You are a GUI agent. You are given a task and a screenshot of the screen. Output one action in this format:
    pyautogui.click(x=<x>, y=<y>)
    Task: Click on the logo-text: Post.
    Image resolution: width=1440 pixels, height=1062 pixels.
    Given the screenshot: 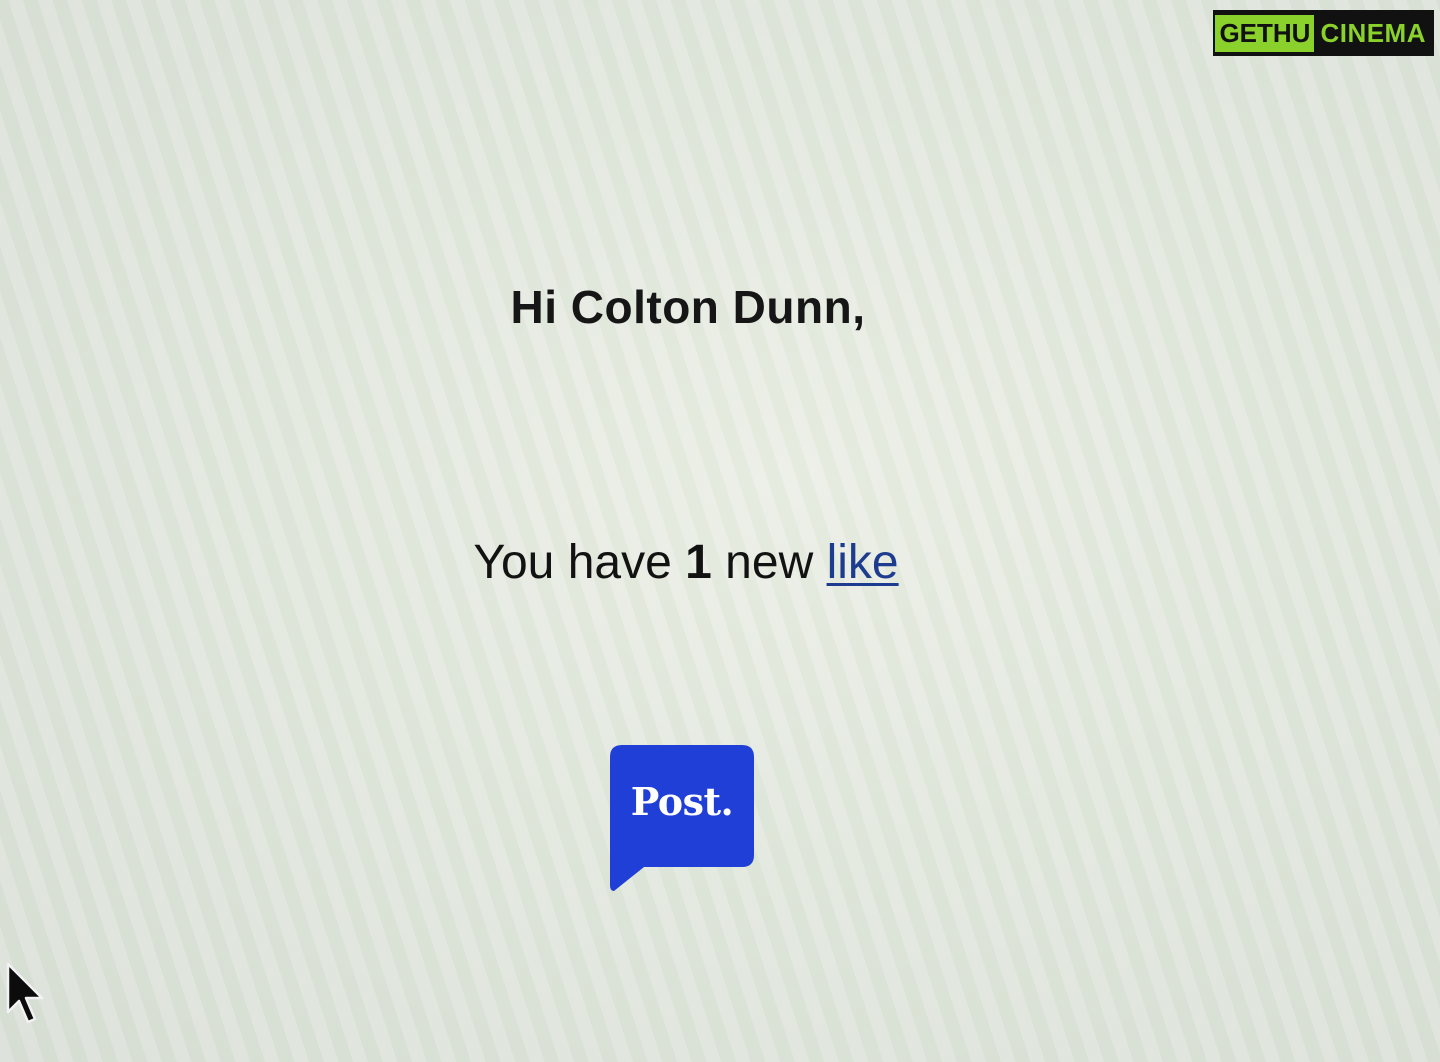 What is the action you would take?
    pyautogui.click(x=682, y=801)
    